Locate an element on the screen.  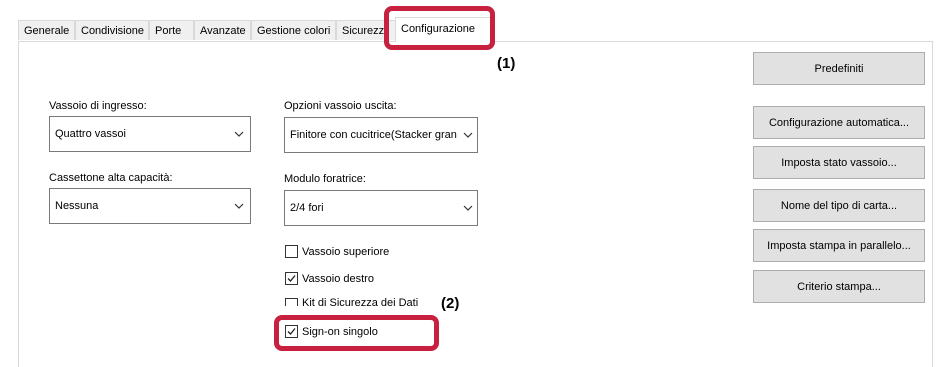
checkbox-vassoio-superiore: Vassoio superiore is located at coordinates (337, 251).